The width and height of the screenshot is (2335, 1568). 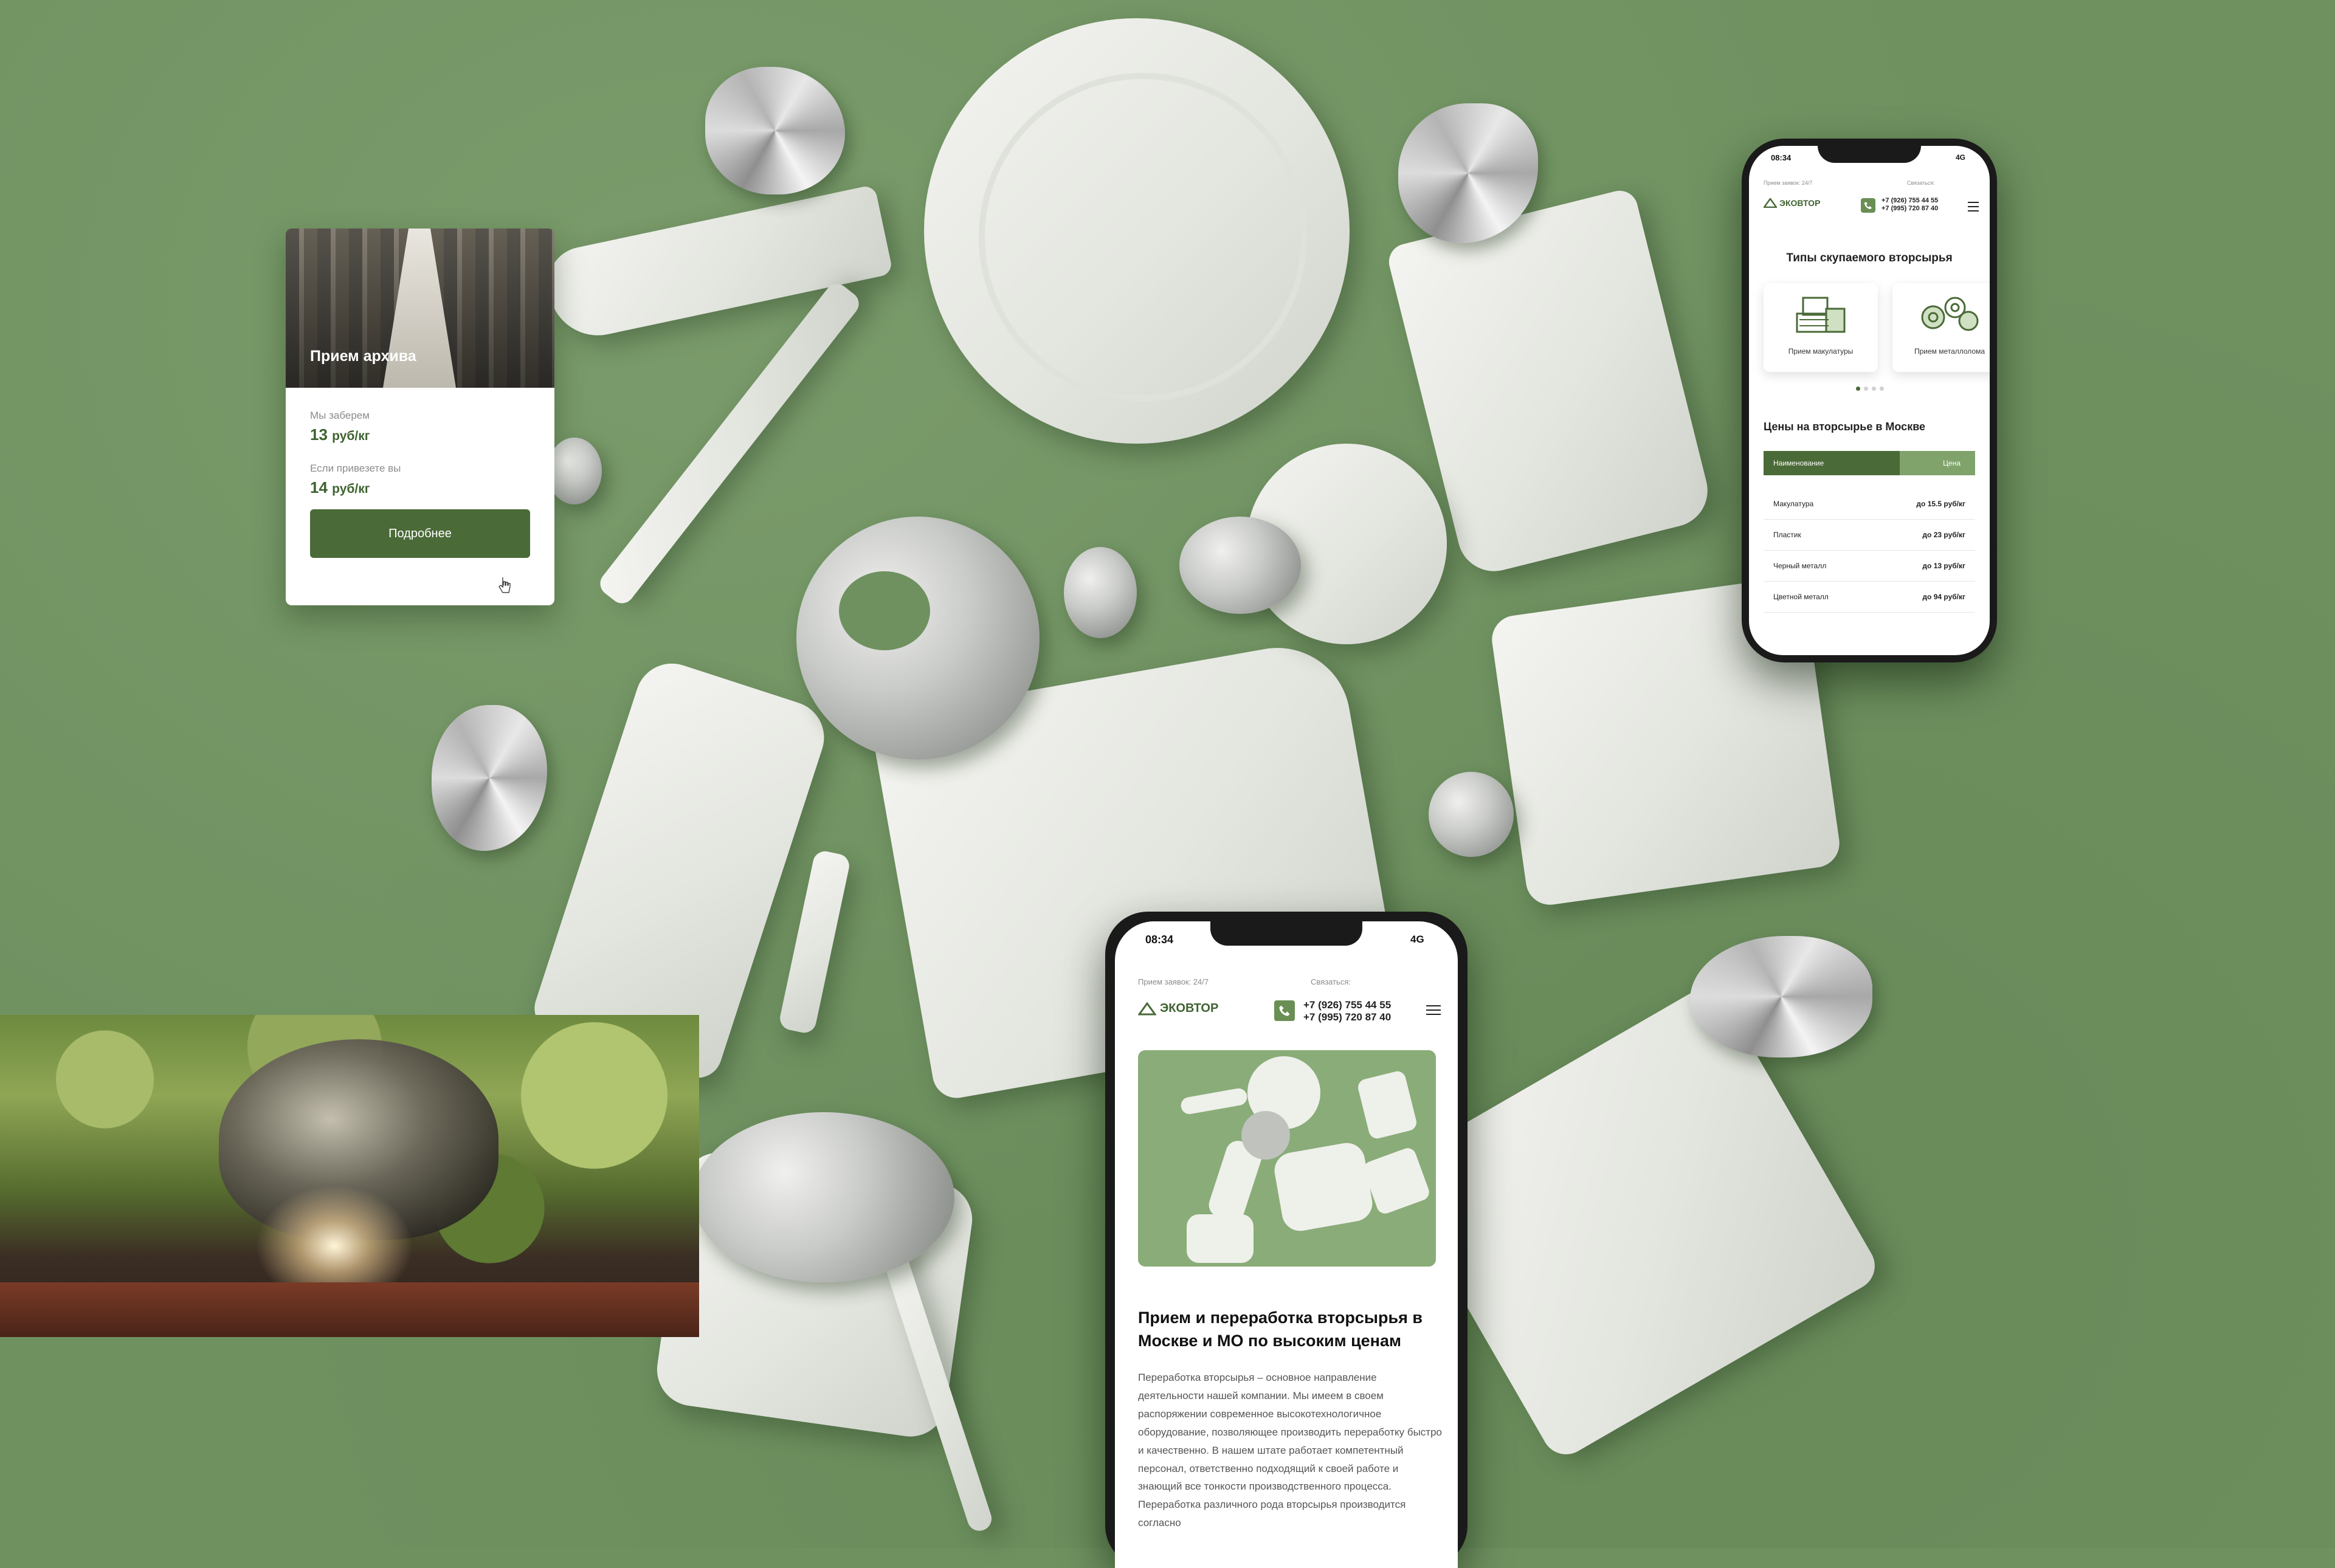 What do you see at coordinates (1323, 1187) in the screenshot?
I see `hero-image-bag` at bounding box center [1323, 1187].